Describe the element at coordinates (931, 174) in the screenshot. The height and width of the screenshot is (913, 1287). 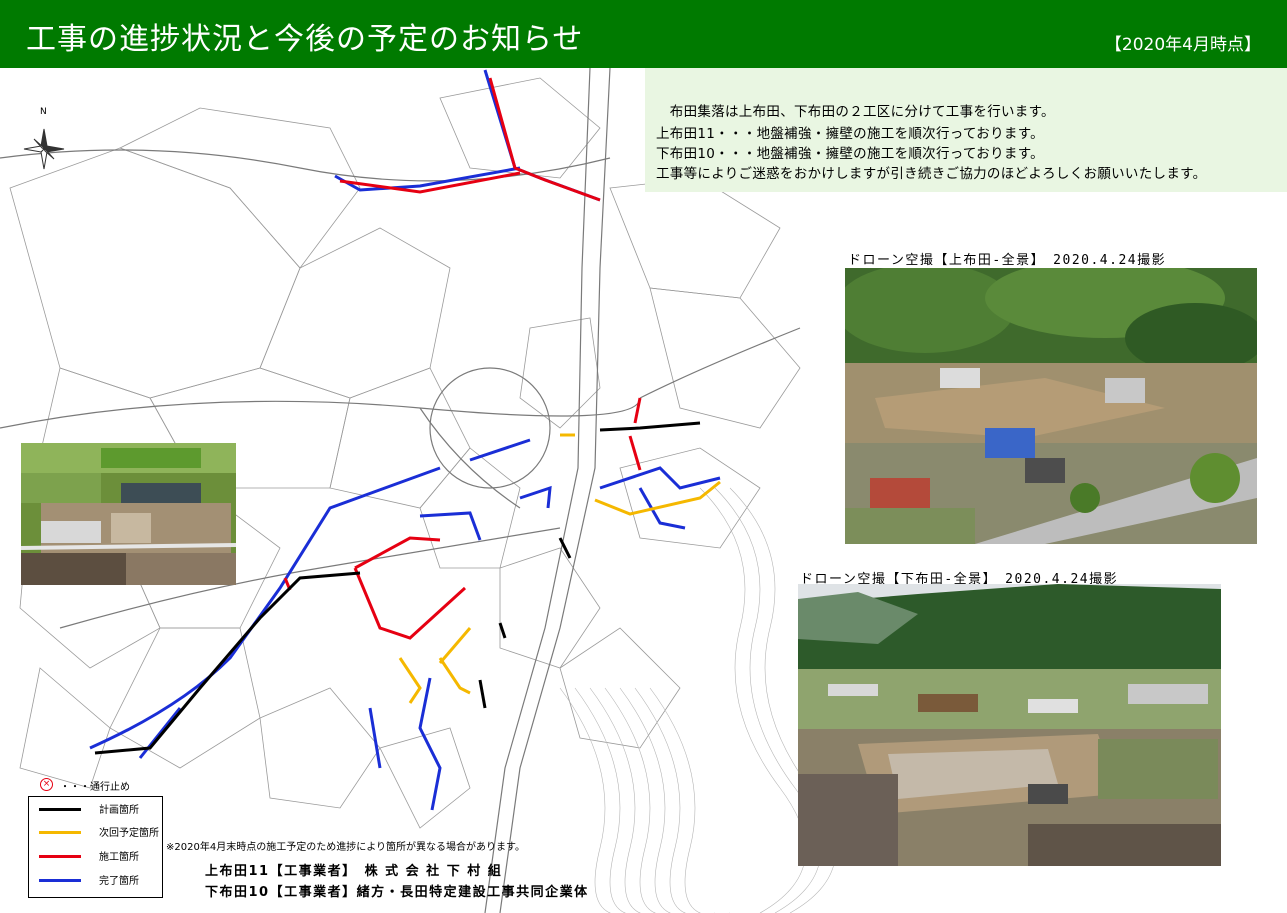
I see `notice-line-4: 工事等によりご迷惑をおかけしますが引き続きご協力のほどよろしくお願いいたします。` at that location.